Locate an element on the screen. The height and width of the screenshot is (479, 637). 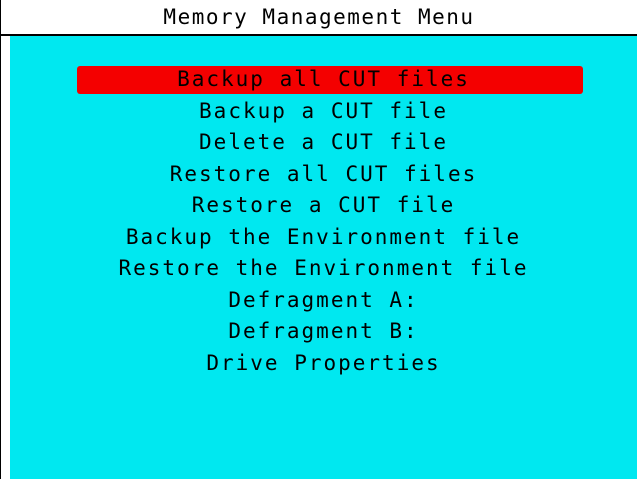
menu-item-label: Restore all CUT files is located at coordinates (323, 173).